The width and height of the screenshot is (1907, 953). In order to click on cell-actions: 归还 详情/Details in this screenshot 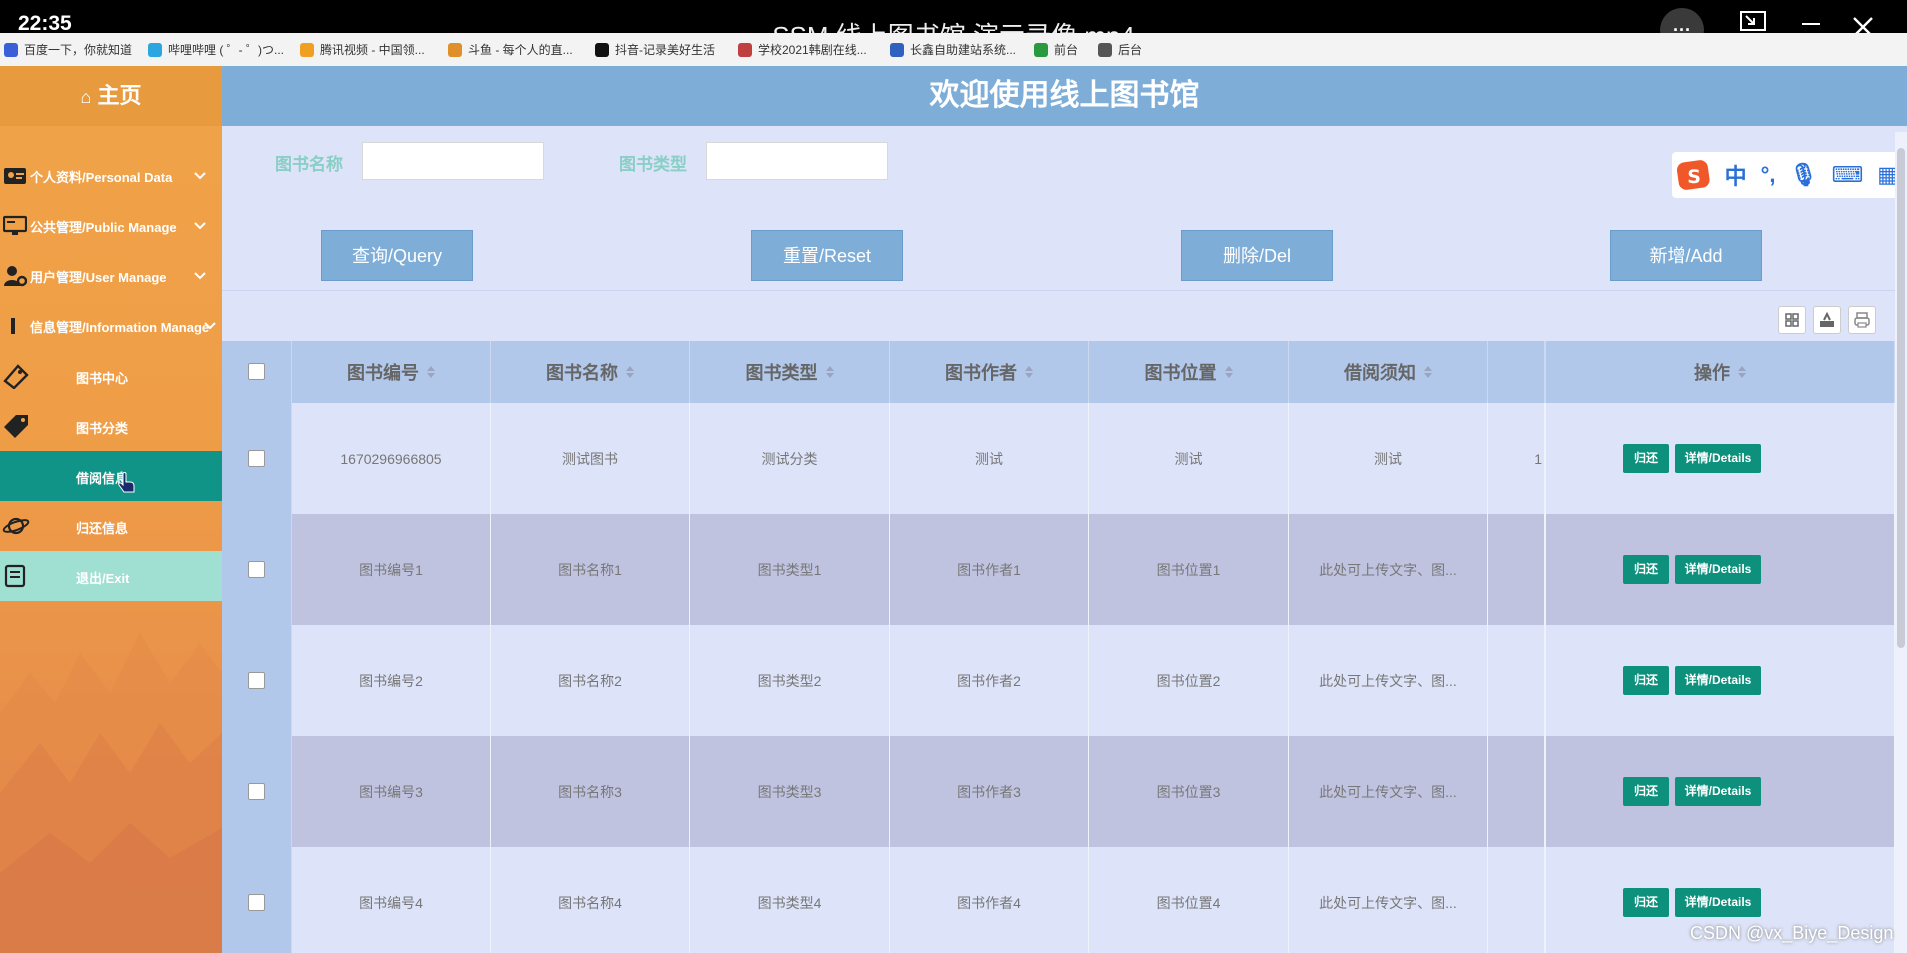, I will do `click(1720, 569)`.